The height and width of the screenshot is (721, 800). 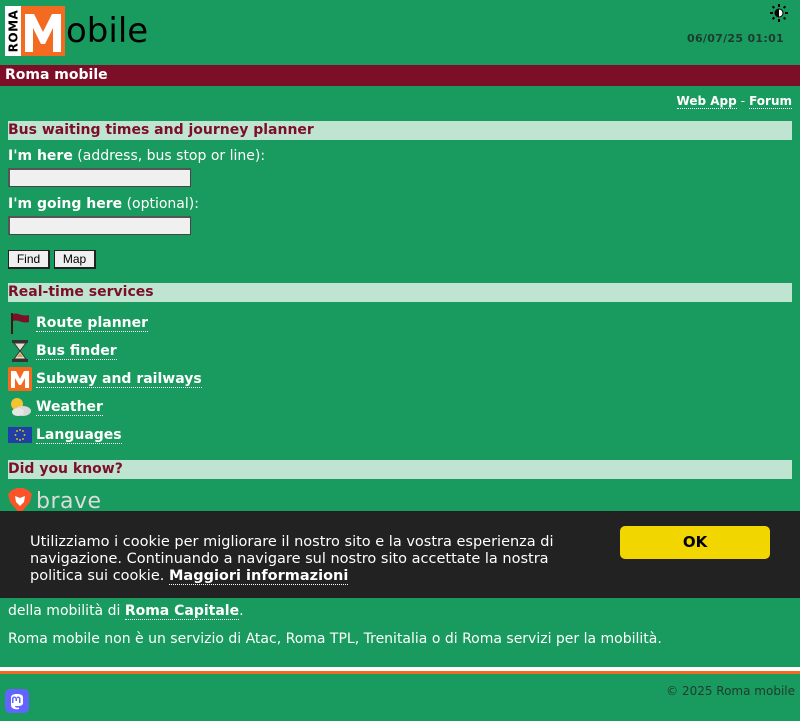 What do you see at coordinates (76, 351) in the screenshot?
I see `service-link: Bus finder` at bounding box center [76, 351].